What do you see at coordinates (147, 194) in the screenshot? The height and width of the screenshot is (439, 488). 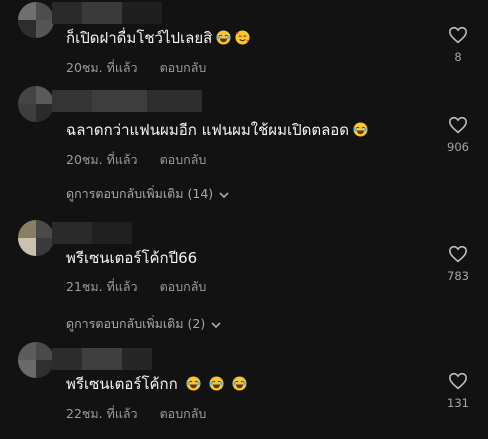 I see `view-more-replies-button: ดูการตอบกลับเพิ่มเติม (14)` at bounding box center [147, 194].